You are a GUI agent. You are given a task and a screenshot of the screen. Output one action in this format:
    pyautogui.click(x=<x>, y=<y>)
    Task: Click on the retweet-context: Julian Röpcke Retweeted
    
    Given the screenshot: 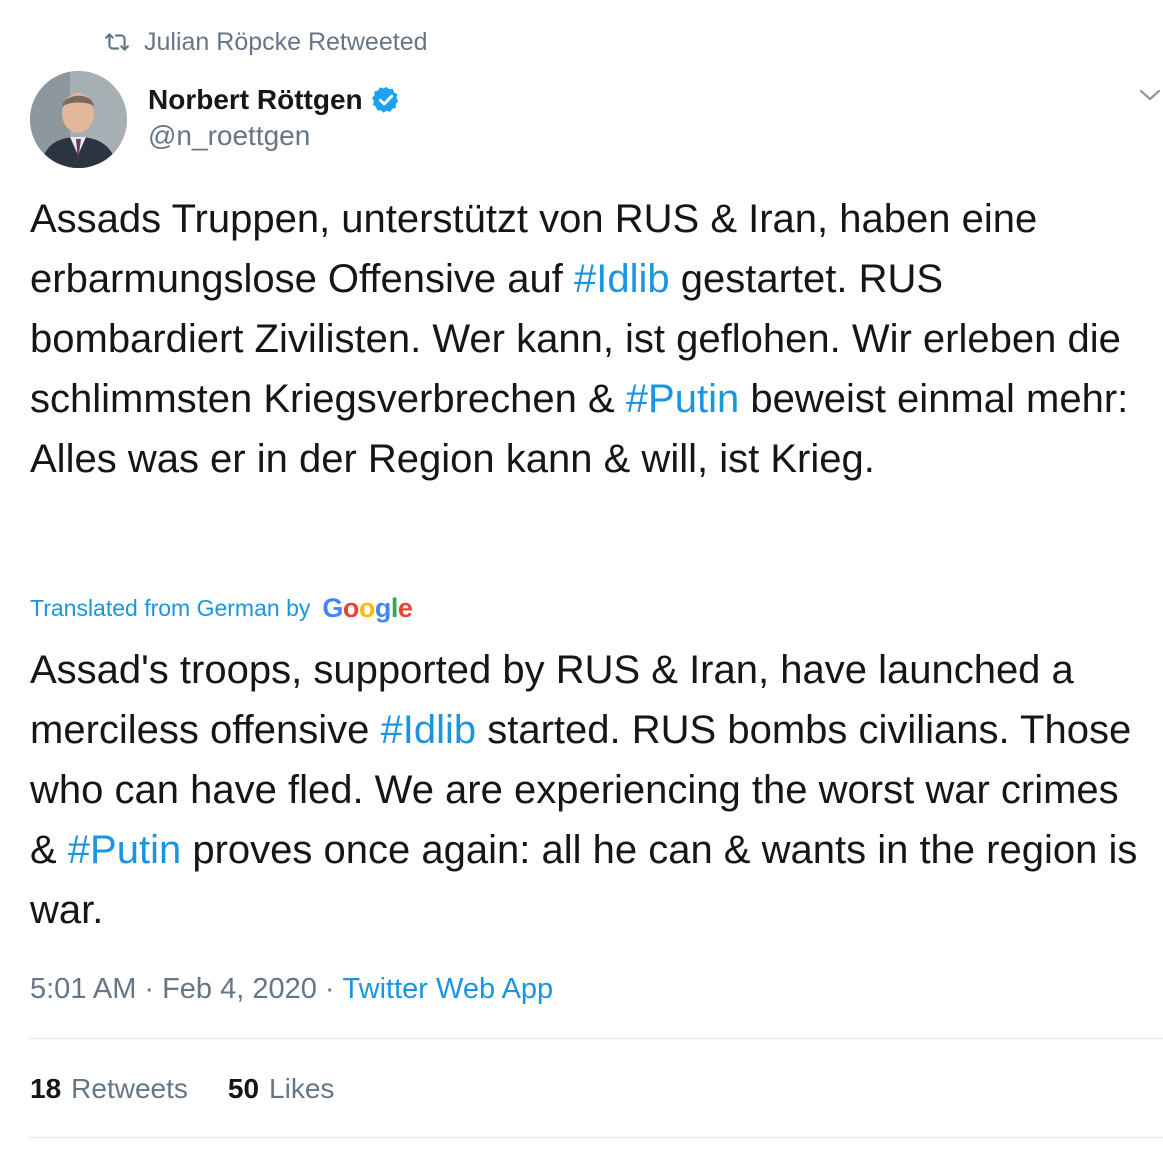 What is the action you would take?
    pyautogui.click(x=266, y=42)
    